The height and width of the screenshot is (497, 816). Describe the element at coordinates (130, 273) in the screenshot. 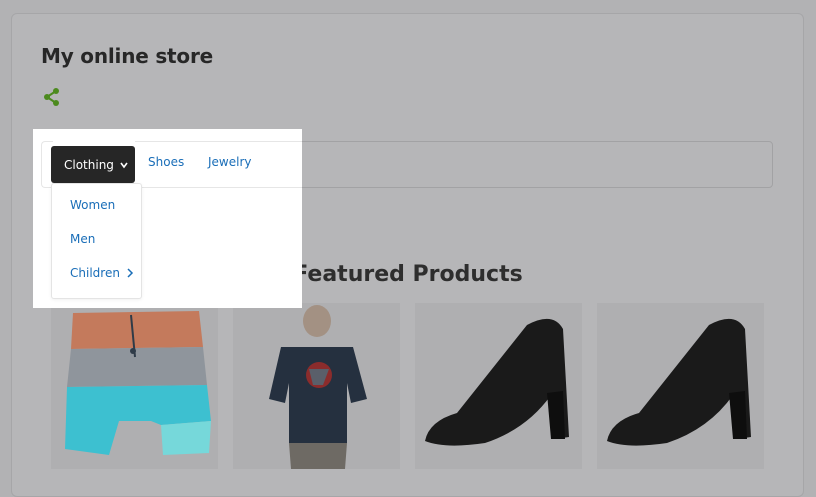

I see `chevron-right-icon` at that location.